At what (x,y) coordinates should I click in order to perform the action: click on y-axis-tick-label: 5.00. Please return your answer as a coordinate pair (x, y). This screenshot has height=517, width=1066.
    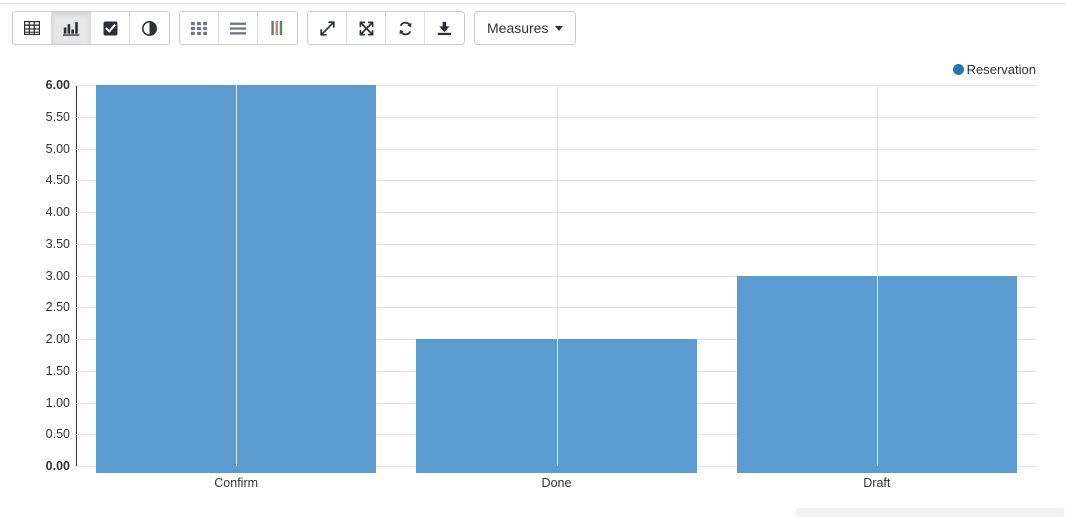
    Looking at the image, I should click on (57, 148).